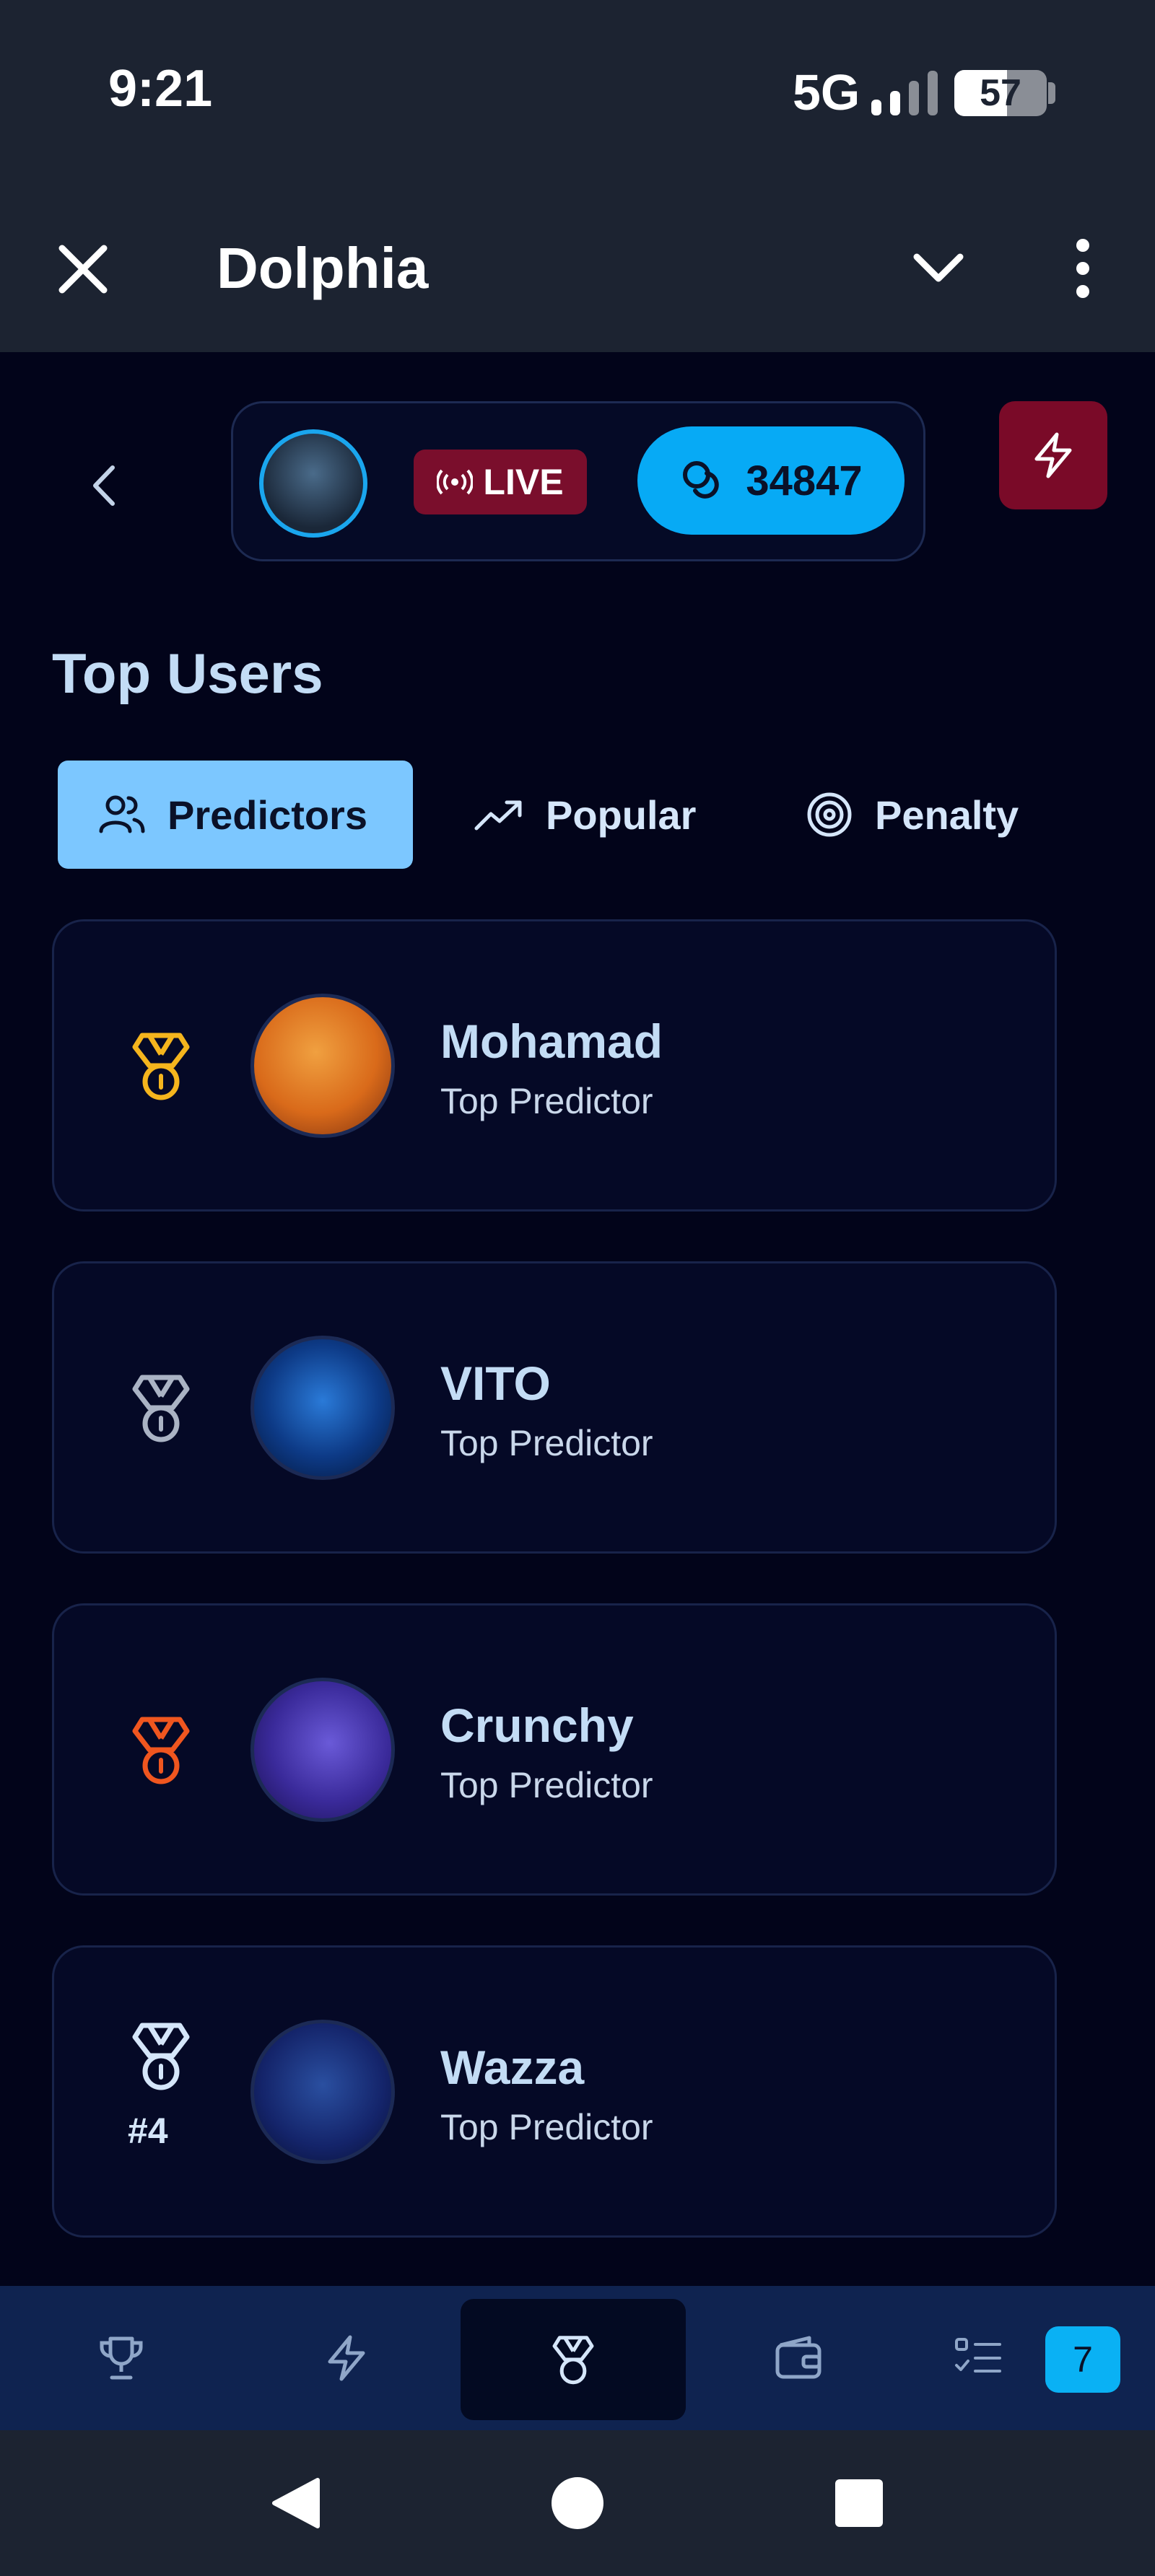 The width and height of the screenshot is (1155, 2576). What do you see at coordinates (267, 815) in the screenshot?
I see `tab-label: Predictors` at bounding box center [267, 815].